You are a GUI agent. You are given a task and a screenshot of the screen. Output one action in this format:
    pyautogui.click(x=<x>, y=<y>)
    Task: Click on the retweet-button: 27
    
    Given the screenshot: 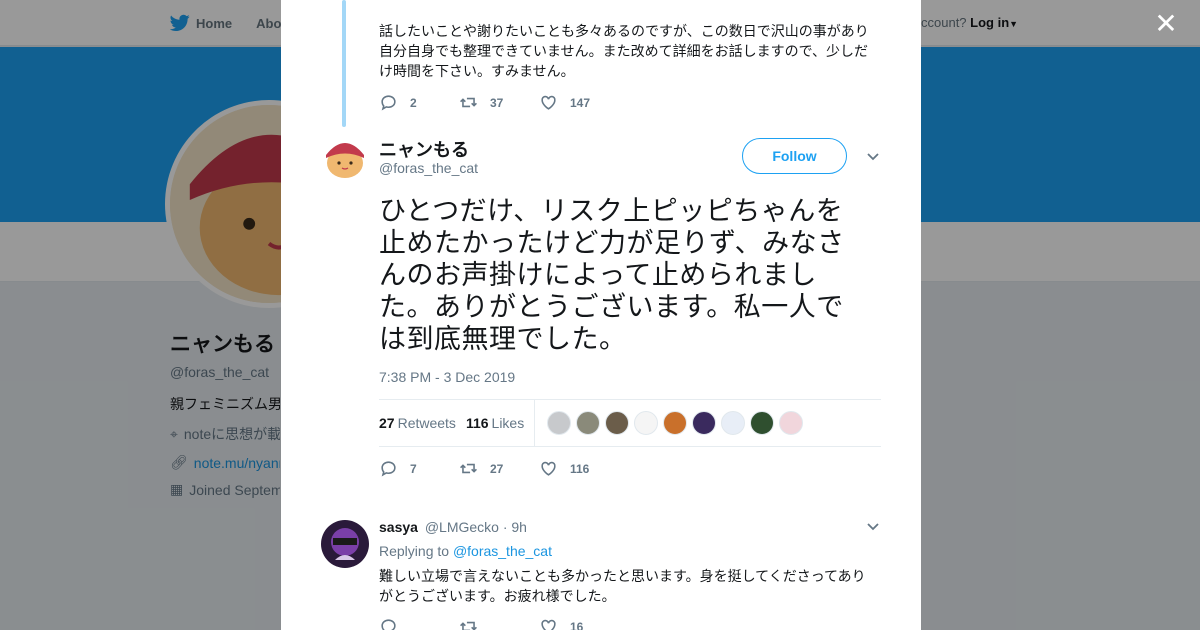 What is the action you would take?
    pyautogui.click(x=499, y=468)
    